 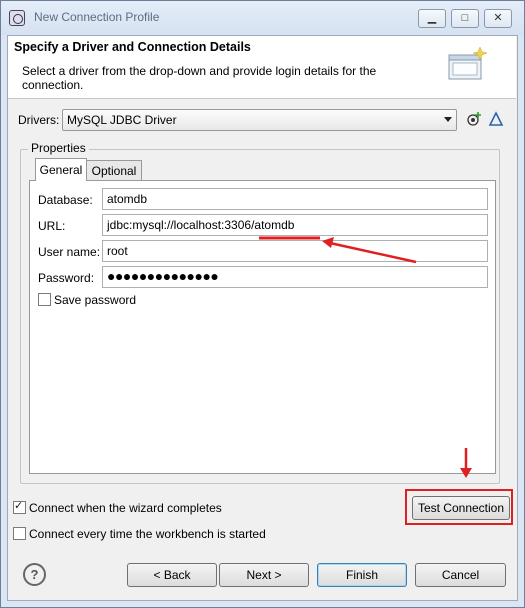 I want to click on tab-general: General, so click(x=61, y=169).